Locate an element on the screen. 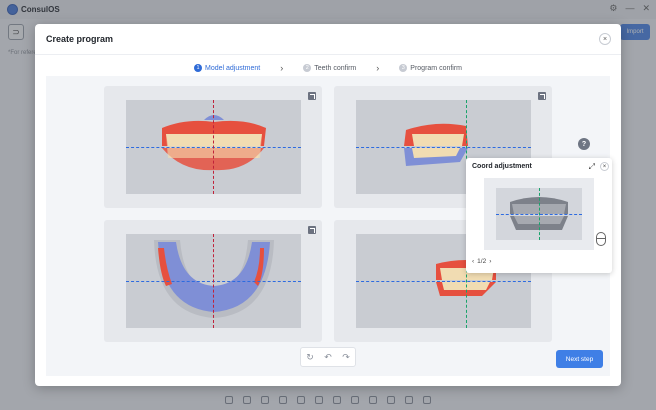  front-view-panel is located at coordinates (213, 147).